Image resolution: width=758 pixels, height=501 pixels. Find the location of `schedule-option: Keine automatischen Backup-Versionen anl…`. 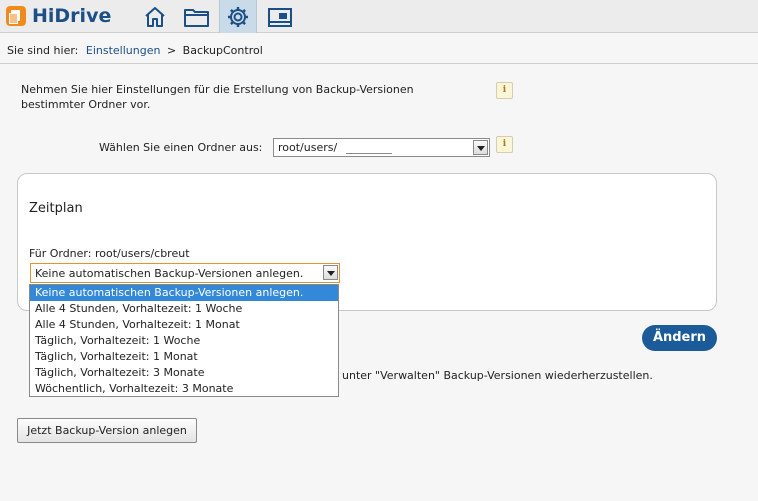

schedule-option: Keine automatischen Backup-Versionen anl… is located at coordinates (184, 293).